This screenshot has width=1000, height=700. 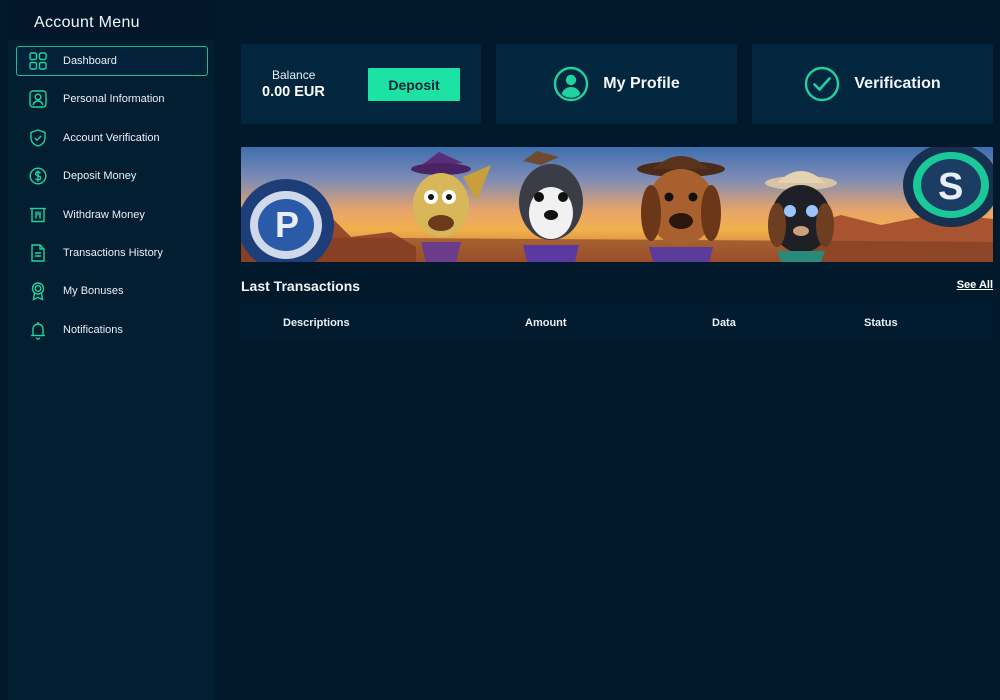 What do you see at coordinates (104, 214) in the screenshot?
I see `sidebar-item-label: Withdraw Money` at bounding box center [104, 214].